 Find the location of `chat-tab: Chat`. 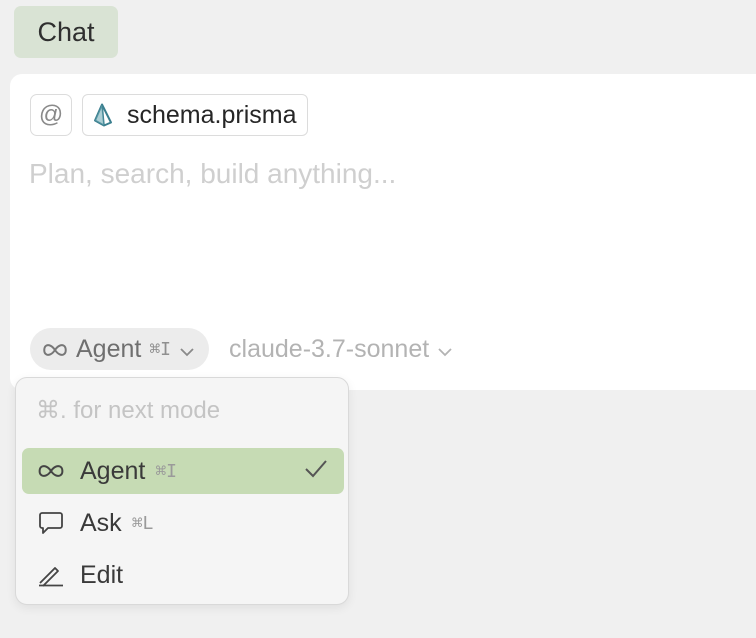

chat-tab: Chat is located at coordinates (66, 32).